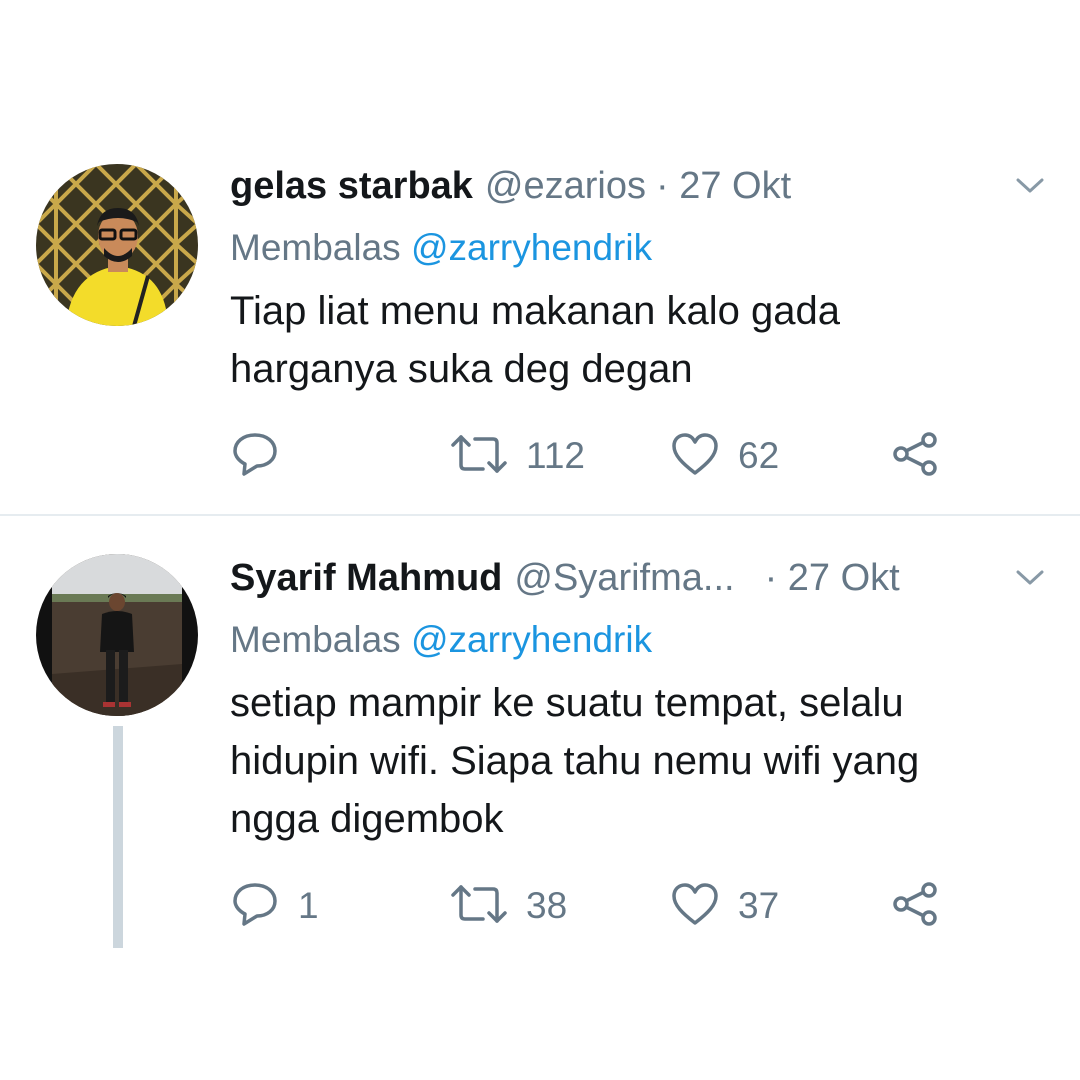 The width and height of the screenshot is (1080, 1080). Describe the element at coordinates (308, 905) in the screenshot. I see `reply-count: 1` at that location.